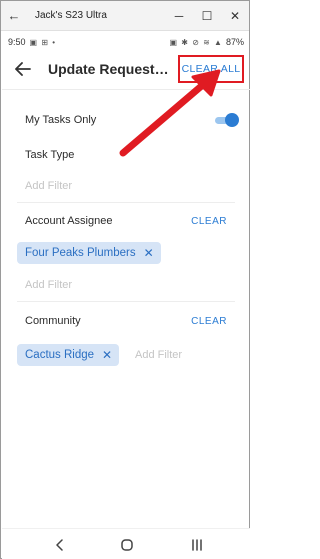  I want to click on nav-back-icon, so click(60, 545).